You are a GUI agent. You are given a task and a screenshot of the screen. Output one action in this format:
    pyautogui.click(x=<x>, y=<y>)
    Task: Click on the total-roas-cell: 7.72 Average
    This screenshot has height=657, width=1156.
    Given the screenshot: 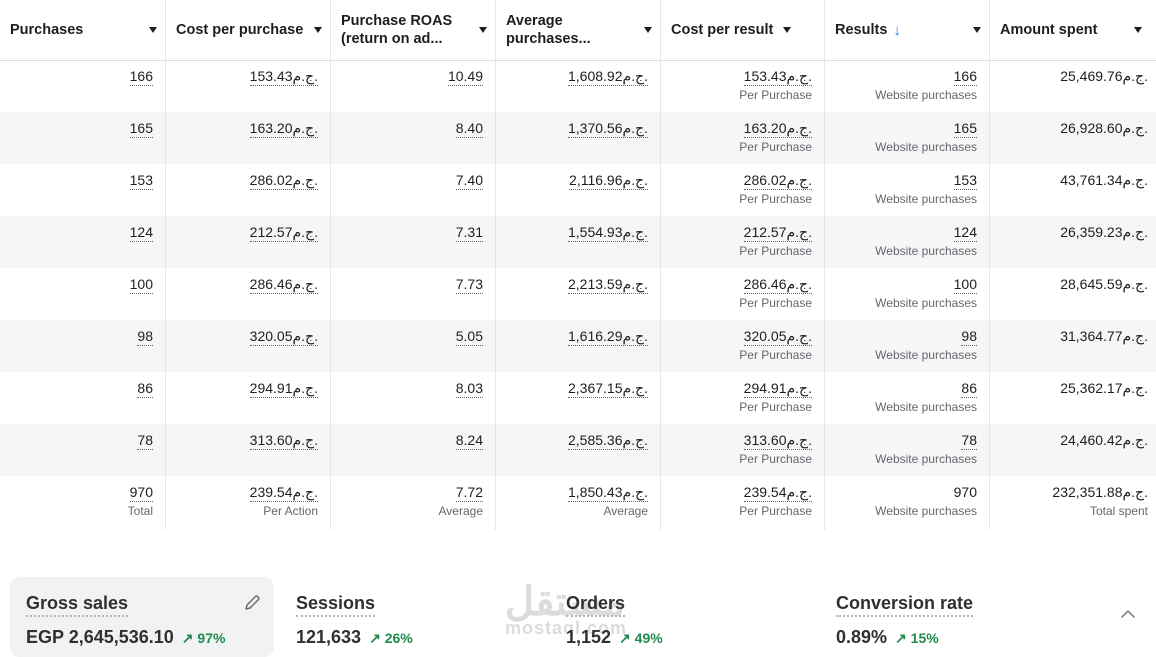 What is the action you would take?
    pyautogui.click(x=413, y=503)
    